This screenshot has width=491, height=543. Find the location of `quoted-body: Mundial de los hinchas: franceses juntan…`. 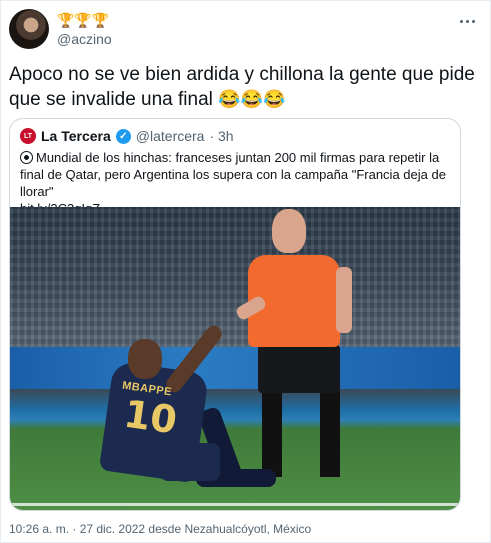

quoted-body: Mundial de los hinchas: franceses juntan… is located at coordinates (233, 174).